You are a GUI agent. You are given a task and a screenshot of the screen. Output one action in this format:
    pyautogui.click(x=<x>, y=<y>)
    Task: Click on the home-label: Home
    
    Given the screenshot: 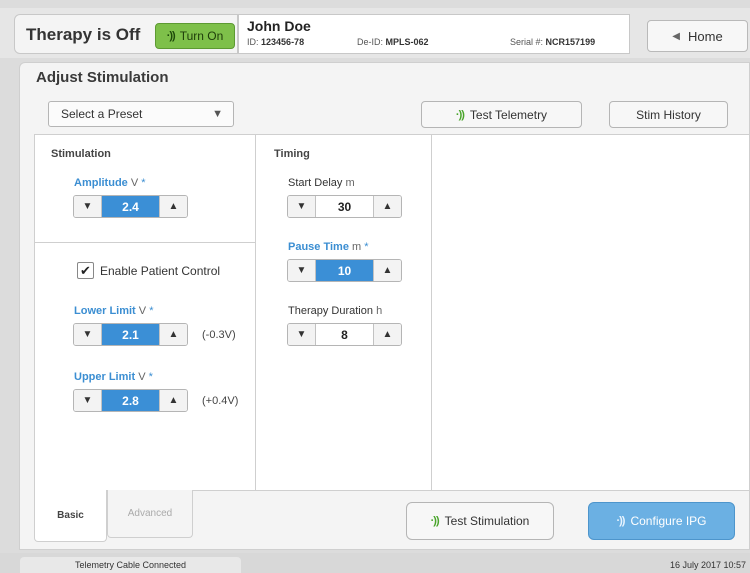 What is the action you would take?
    pyautogui.click(x=705, y=36)
    